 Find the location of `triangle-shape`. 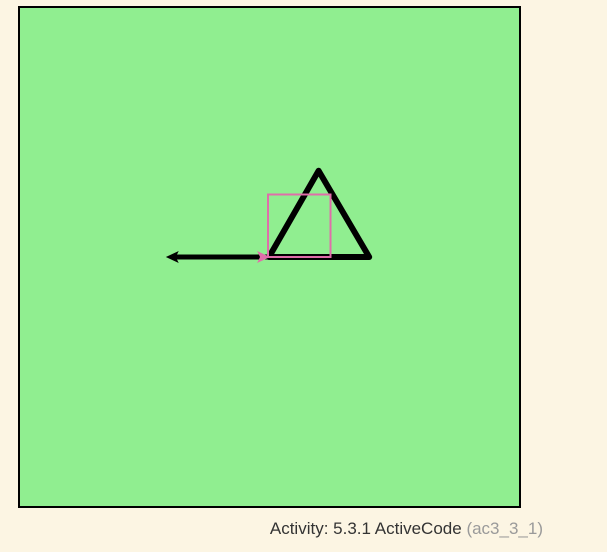

triangle-shape is located at coordinates (319, 213).